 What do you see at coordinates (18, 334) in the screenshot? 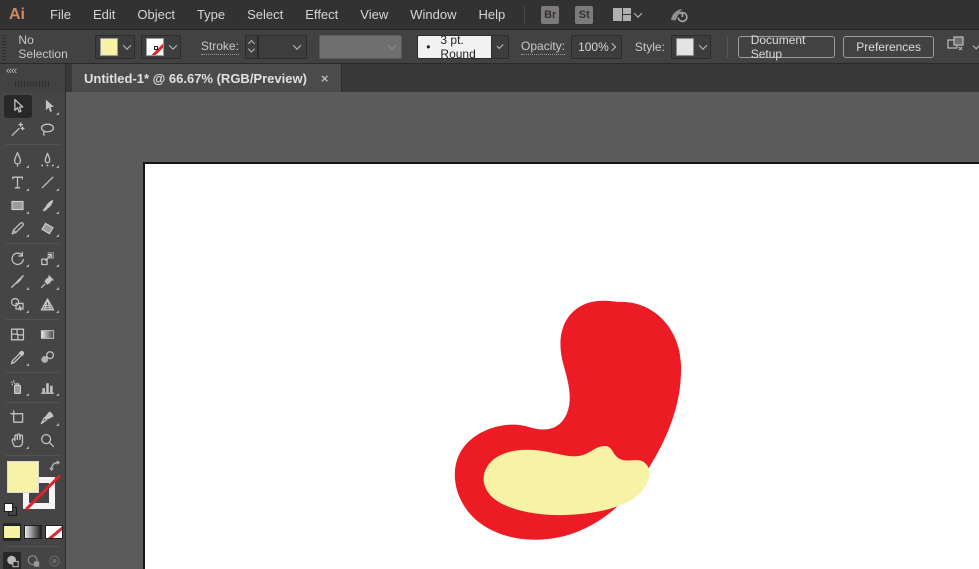
I see `mesh-tool` at bounding box center [18, 334].